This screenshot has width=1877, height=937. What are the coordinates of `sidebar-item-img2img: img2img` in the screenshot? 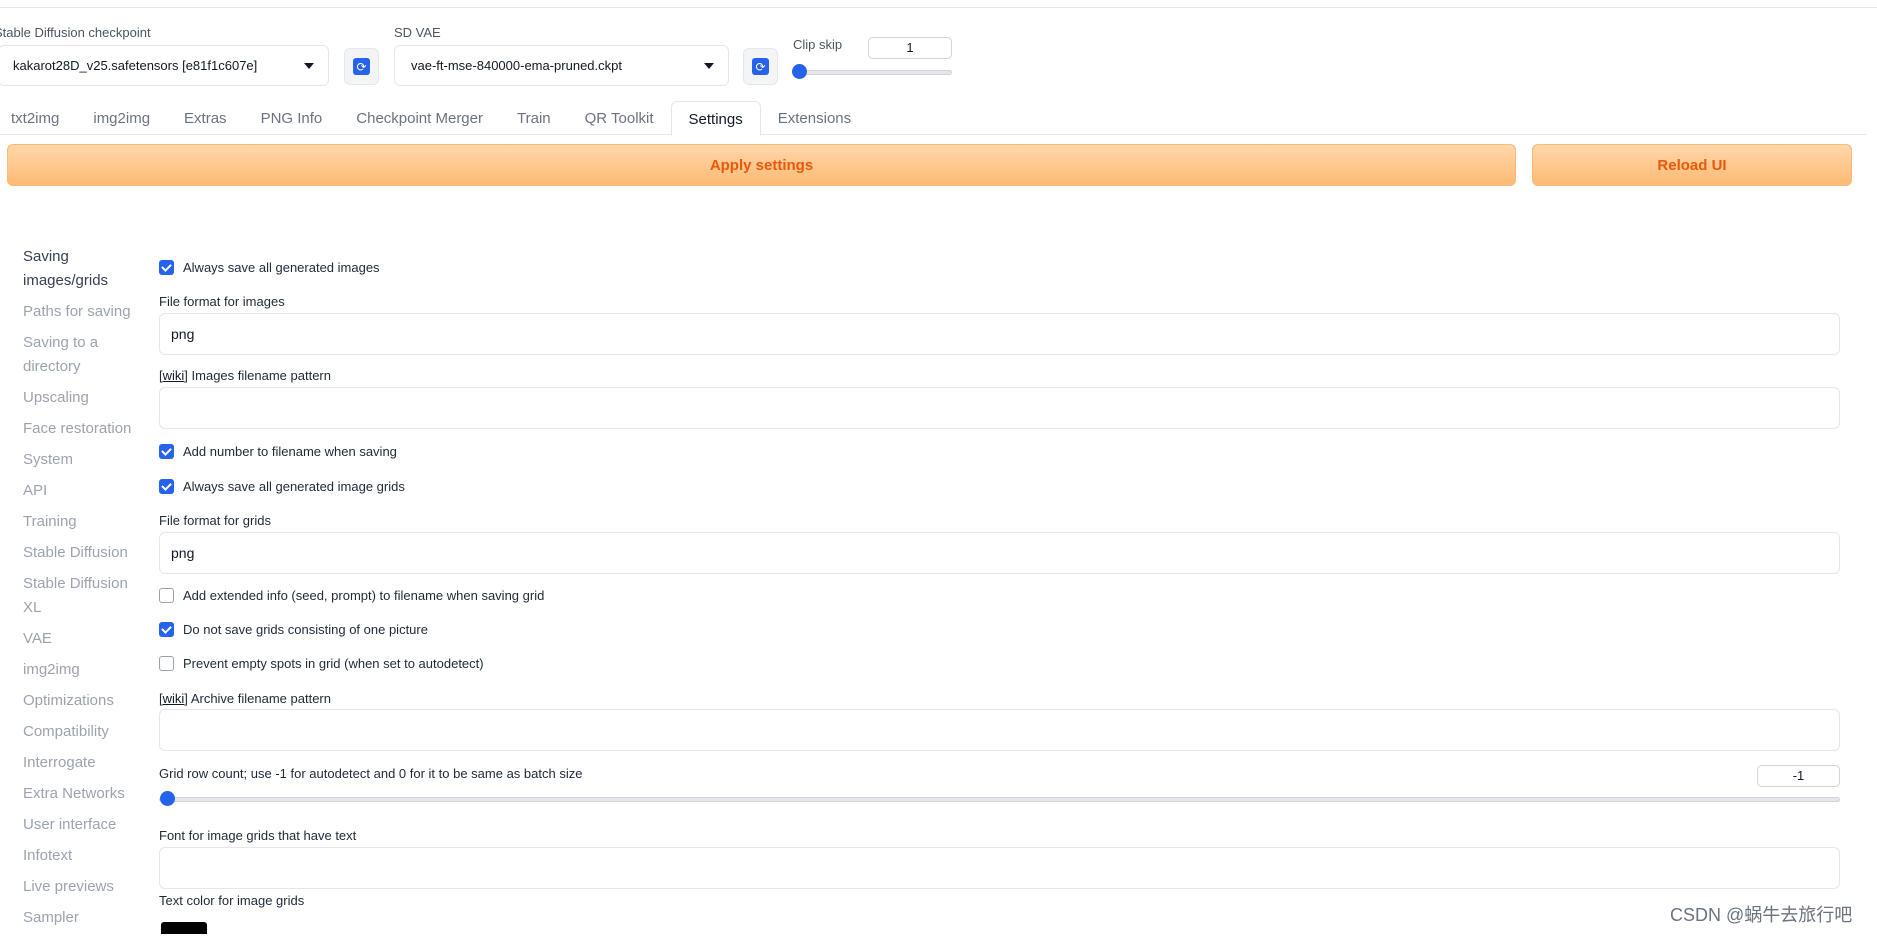 It's located at (83, 670).